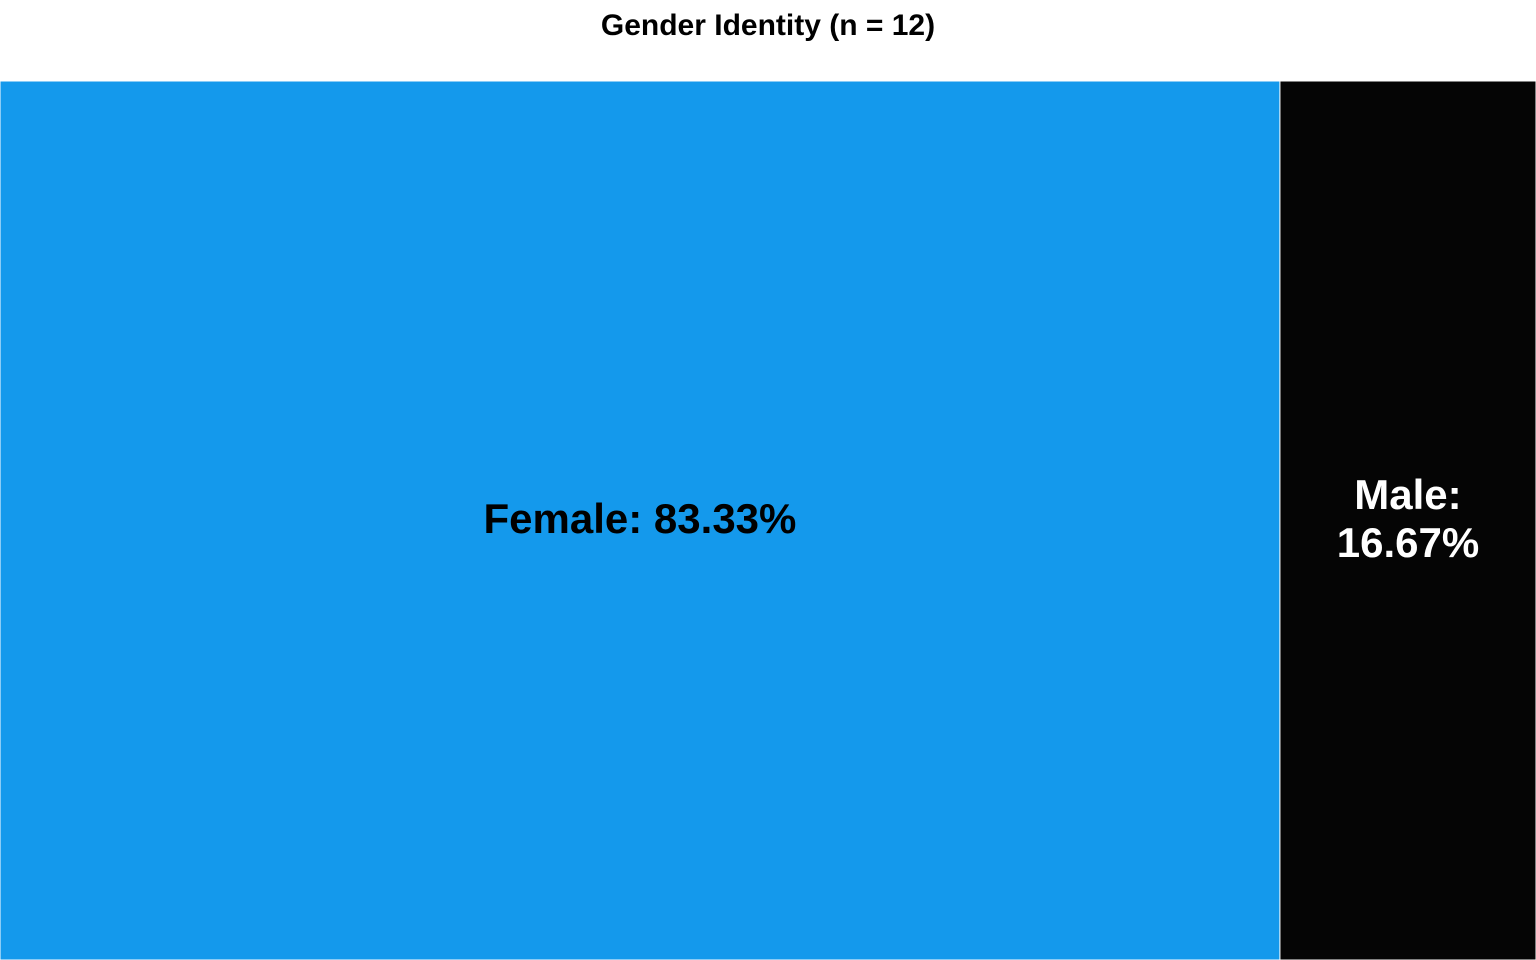 The width and height of the screenshot is (1536, 960). What do you see at coordinates (768, 25) in the screenshot?
I see `chart-title: Gender Identity (n = 12)` at bounding box center [768, 25].